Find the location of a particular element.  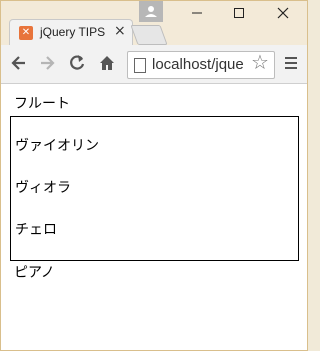

forward-button is located at coordinates (47, 63).